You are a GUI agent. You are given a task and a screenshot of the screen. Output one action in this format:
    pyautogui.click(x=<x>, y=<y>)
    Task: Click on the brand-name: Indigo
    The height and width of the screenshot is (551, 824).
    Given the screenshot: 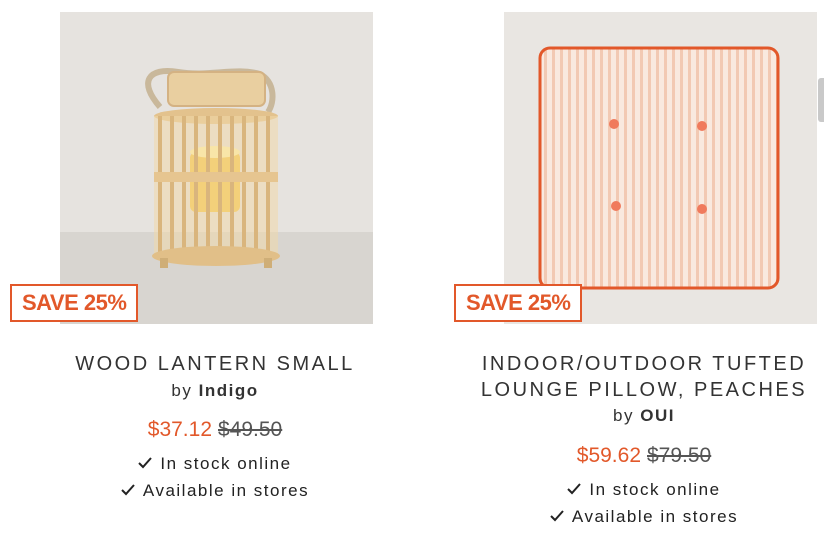 What is the action you would take?
    pyautogui.click(x=229, y=390)
    